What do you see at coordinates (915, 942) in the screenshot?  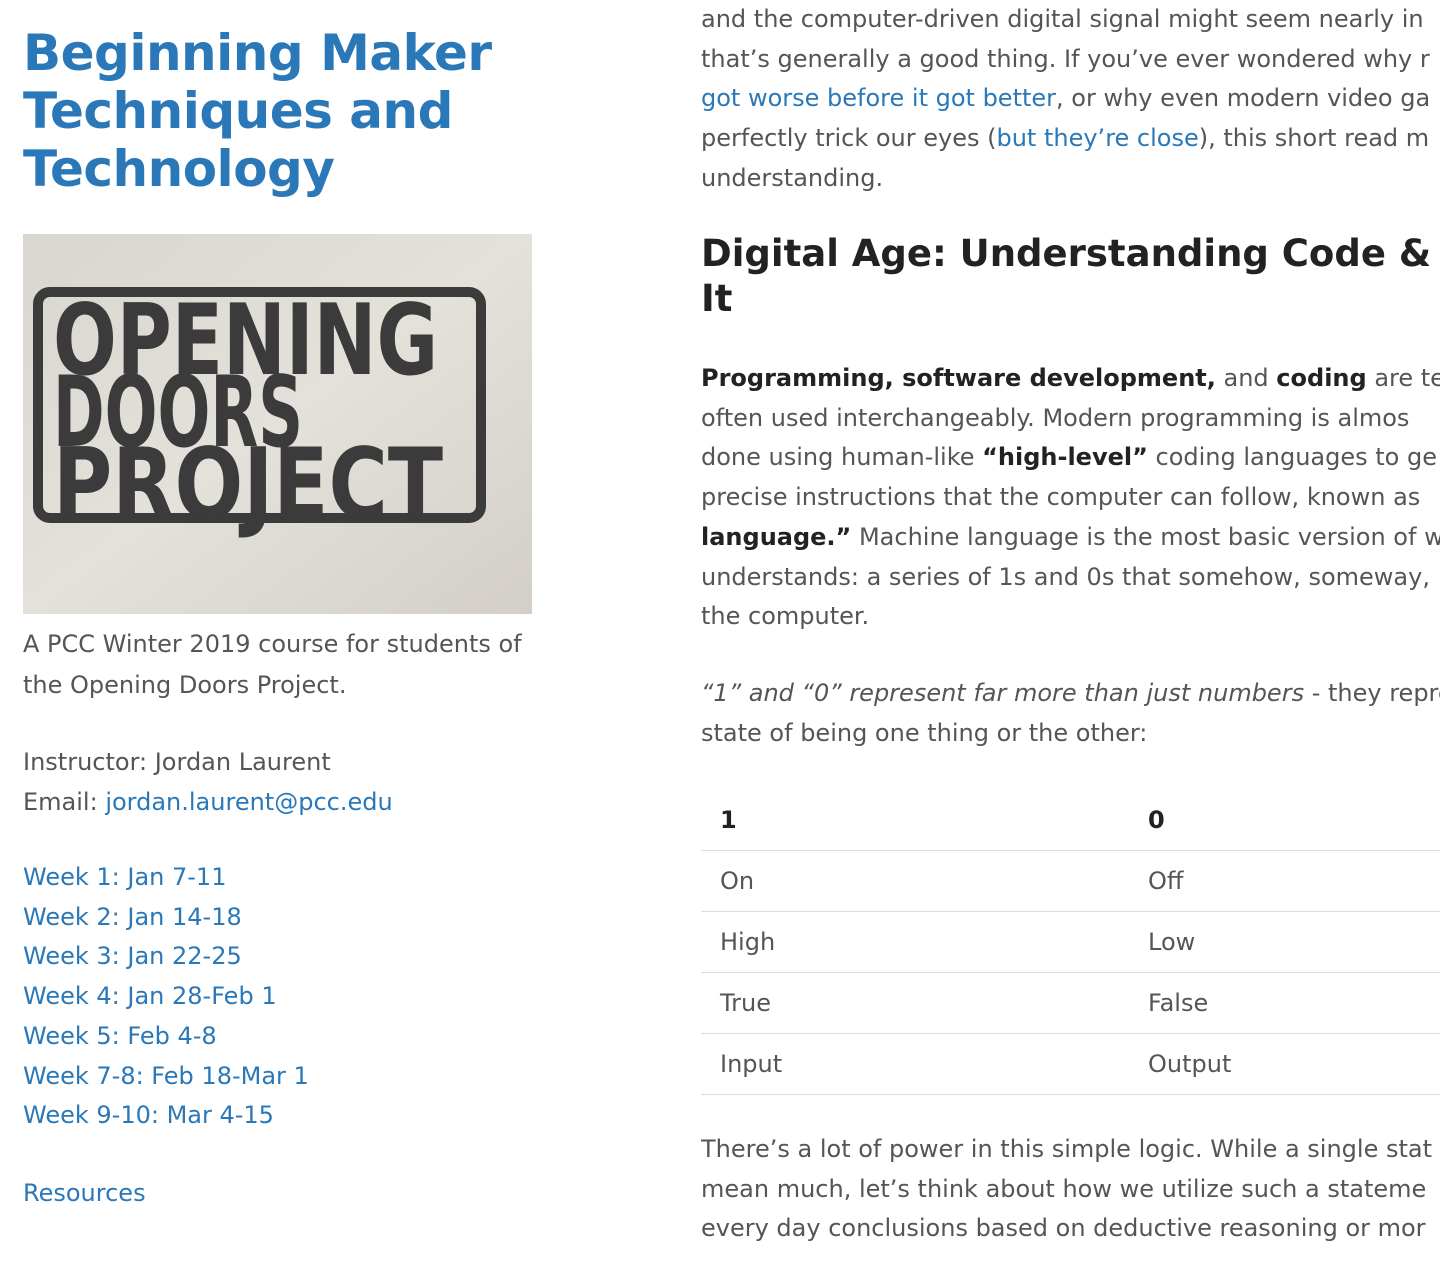 I see `table-cell: High` at bounding box center [915, 942].